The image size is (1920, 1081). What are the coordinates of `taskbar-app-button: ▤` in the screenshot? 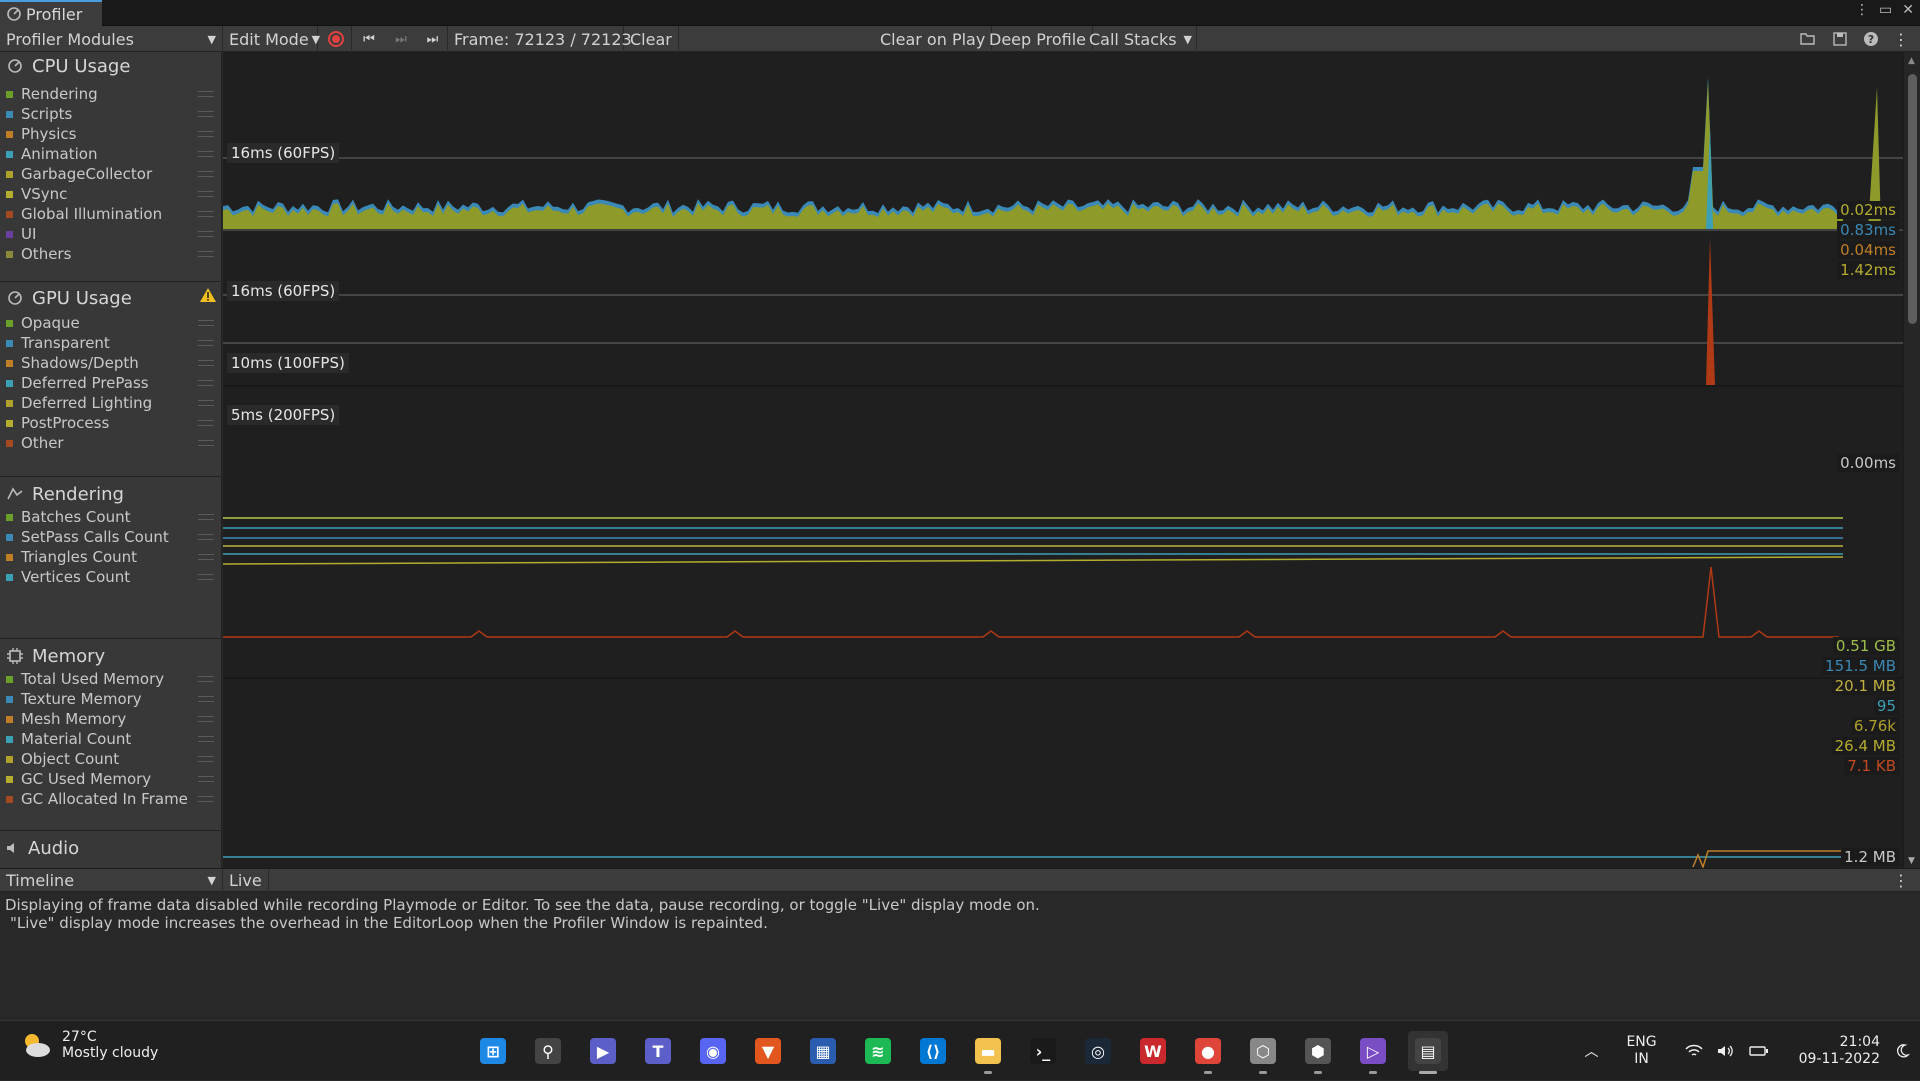 It's located at (1428, 1052).